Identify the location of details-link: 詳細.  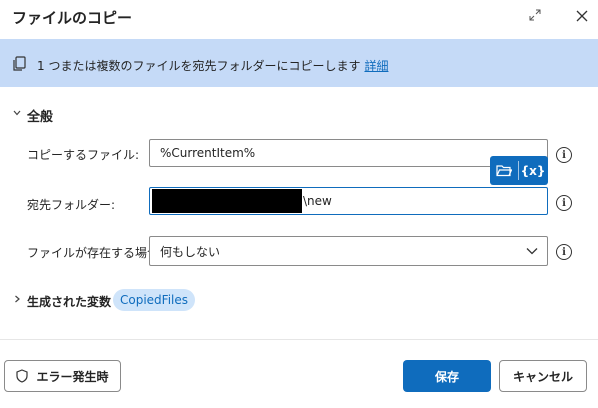
(376, 66).